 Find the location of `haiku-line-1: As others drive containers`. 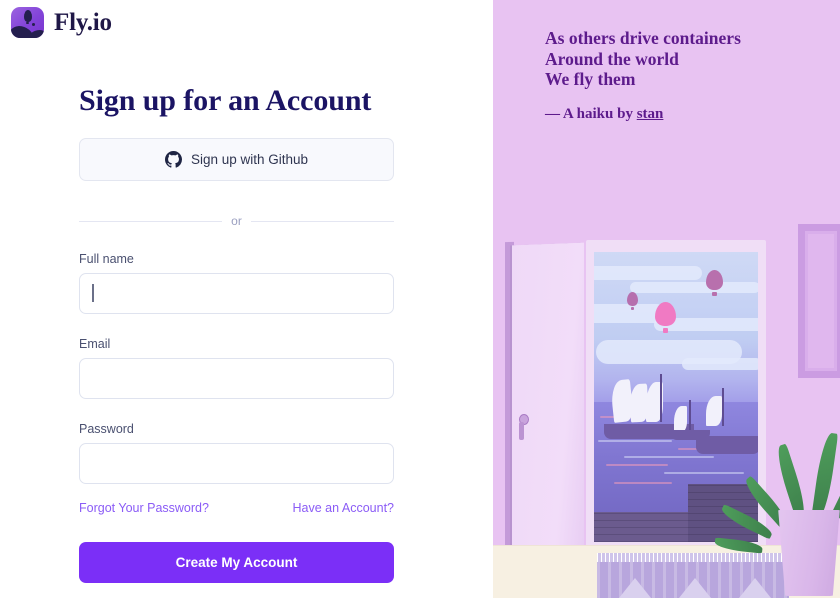

haiku-line-1: As others drive containers is located at coordinates (643, 38).